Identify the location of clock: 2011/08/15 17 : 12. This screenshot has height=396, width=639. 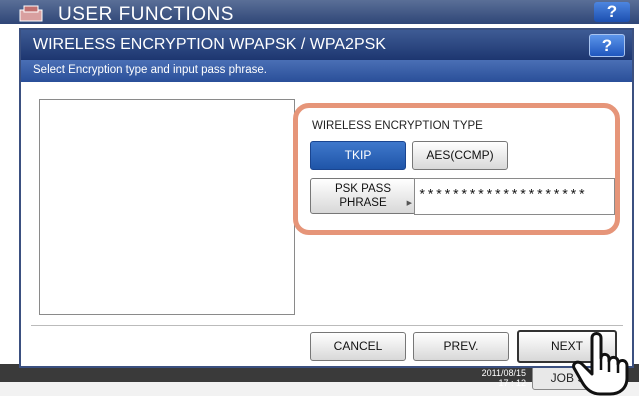
(498, 378).